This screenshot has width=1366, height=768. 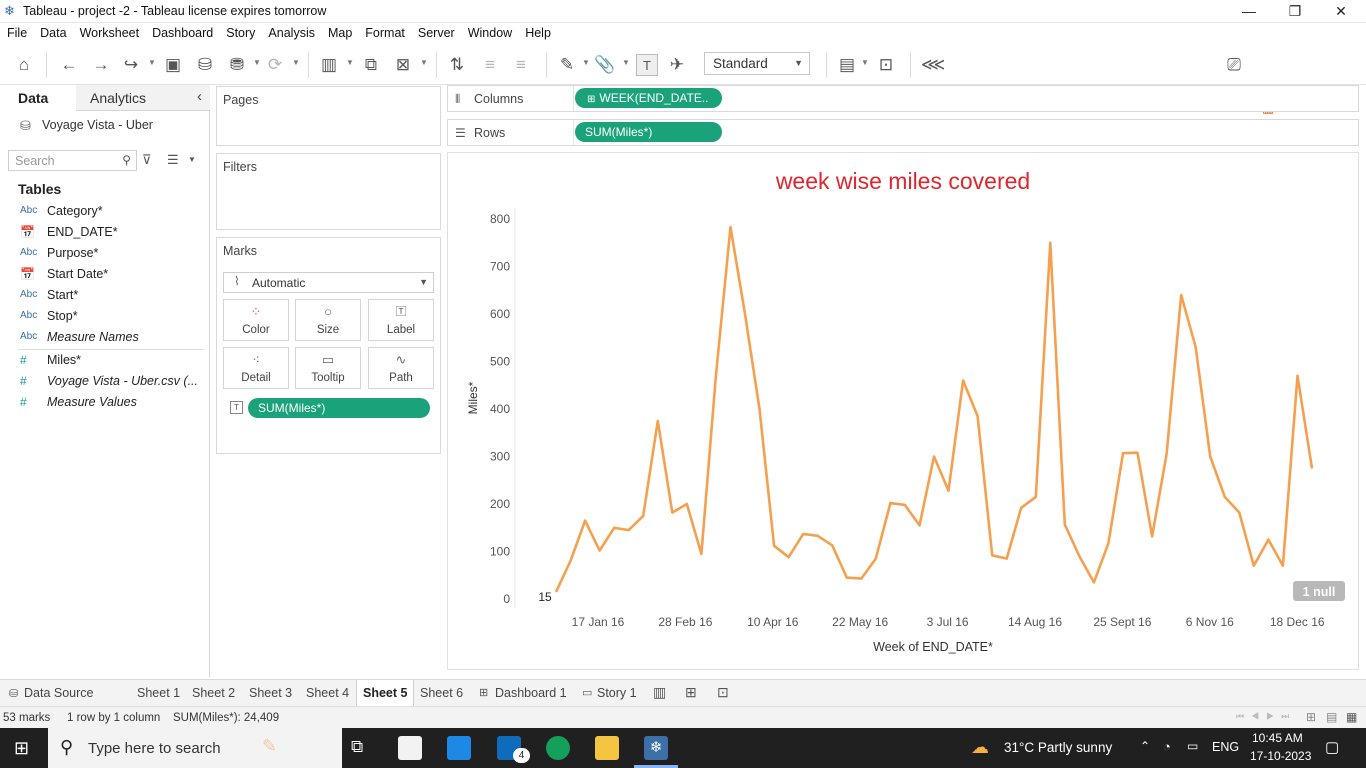 What do you see at coordinates (58, 693) in the screenshot?
I see `tab-data-source: Data Source` at bounding box center [58, 693].